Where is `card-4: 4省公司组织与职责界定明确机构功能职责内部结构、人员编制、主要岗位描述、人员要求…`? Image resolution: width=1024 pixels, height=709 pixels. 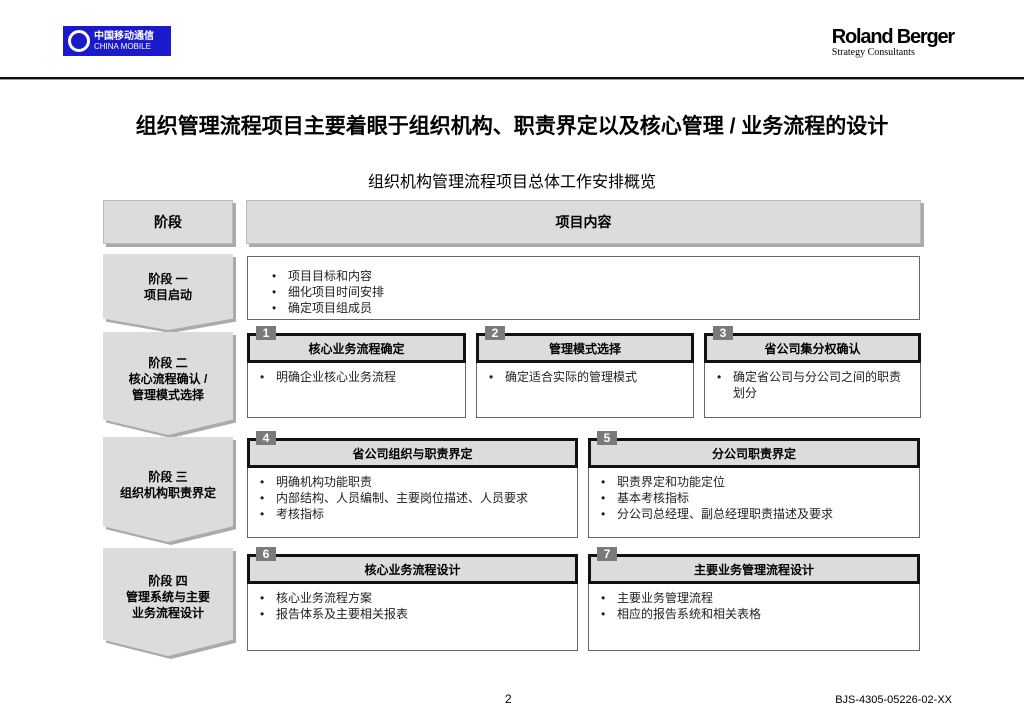 card-4: 4省公司组织与职责界定明确机构功能职责内部结构、人员编制、主要岗位描述、人员要求… is located at coordinates (412, 484).